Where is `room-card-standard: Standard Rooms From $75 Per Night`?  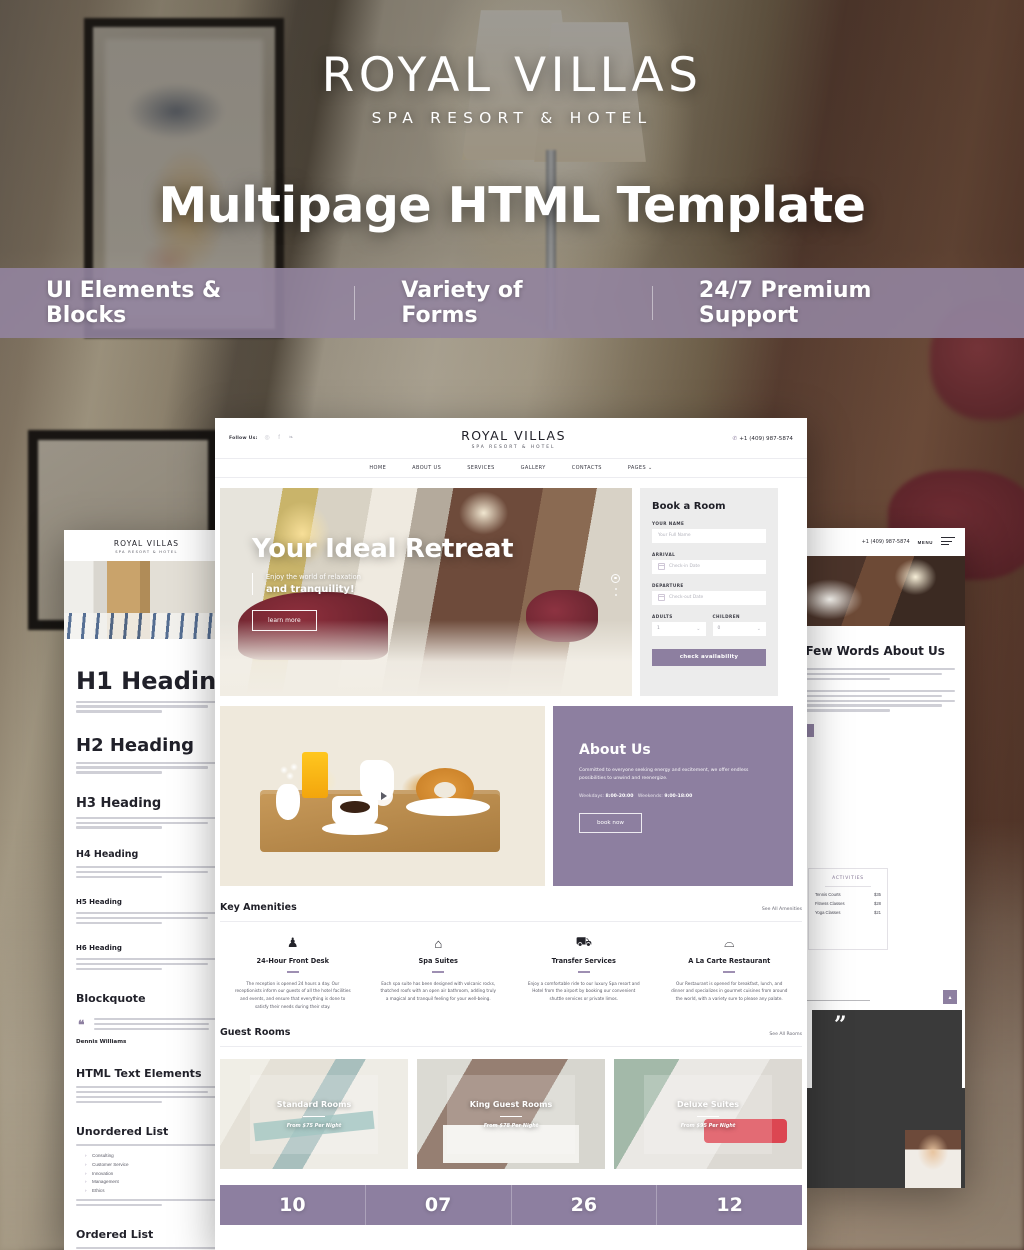
room-card-standard: Standard Rooms From $75 Per Night is located at coordinates (314, 1114).